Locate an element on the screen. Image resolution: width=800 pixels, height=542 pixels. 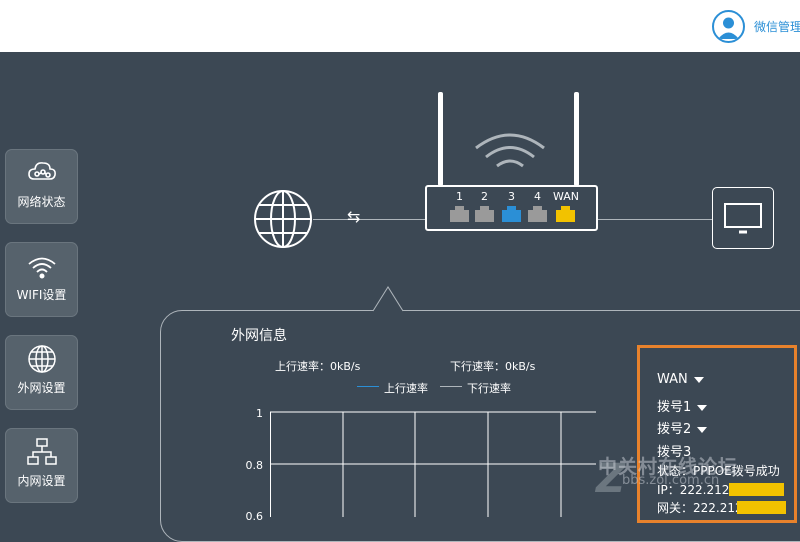
legend-label-upload: 上行速率 is located at coordinates (406, 388).